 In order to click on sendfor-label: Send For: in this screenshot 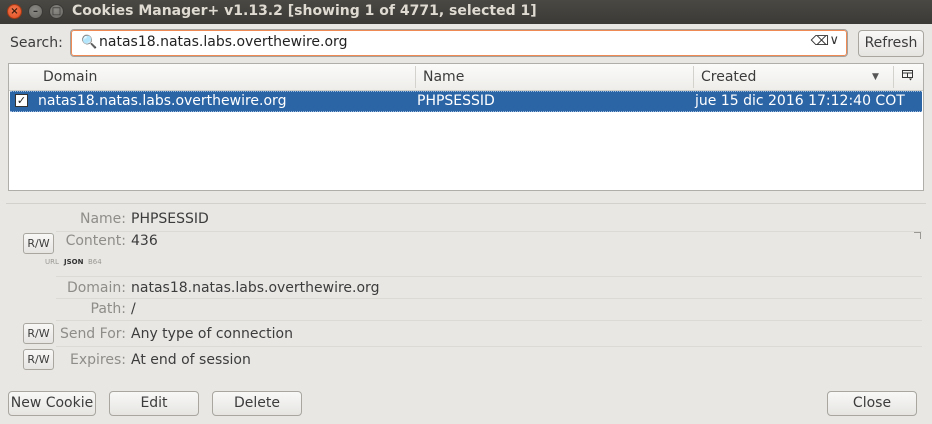, I will do `click(92, 334)`.